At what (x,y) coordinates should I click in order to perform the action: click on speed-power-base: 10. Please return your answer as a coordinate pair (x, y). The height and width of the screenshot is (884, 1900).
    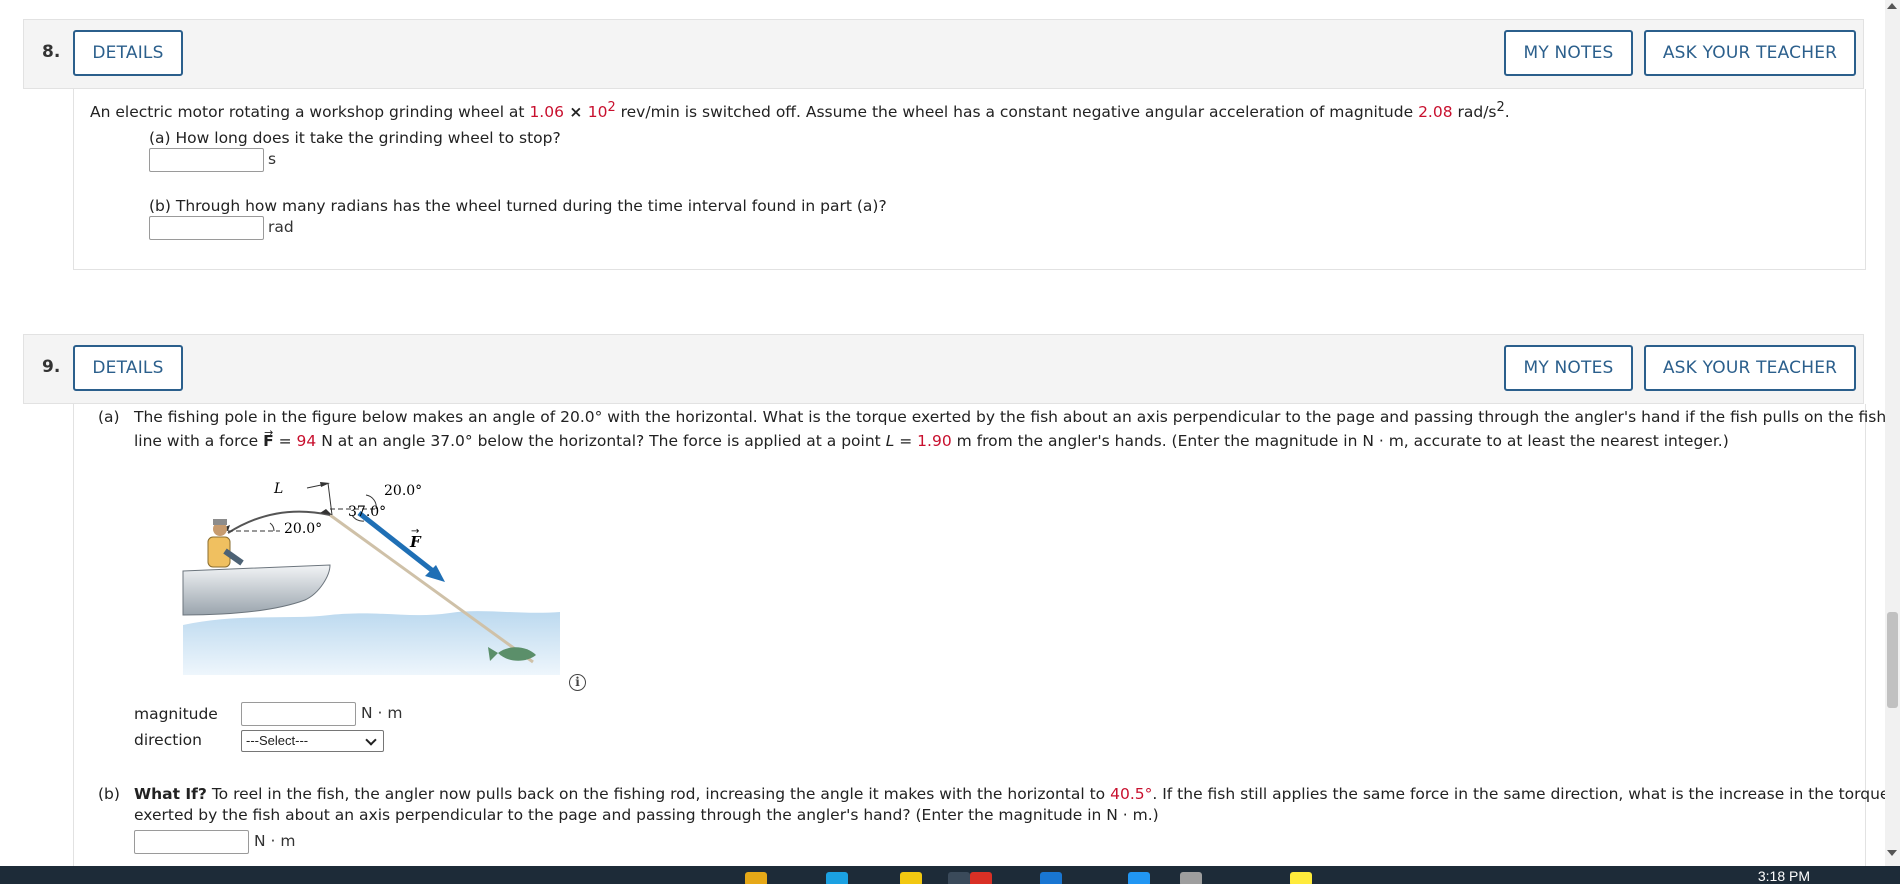
    Looking at the image, I should click on (597, 112).